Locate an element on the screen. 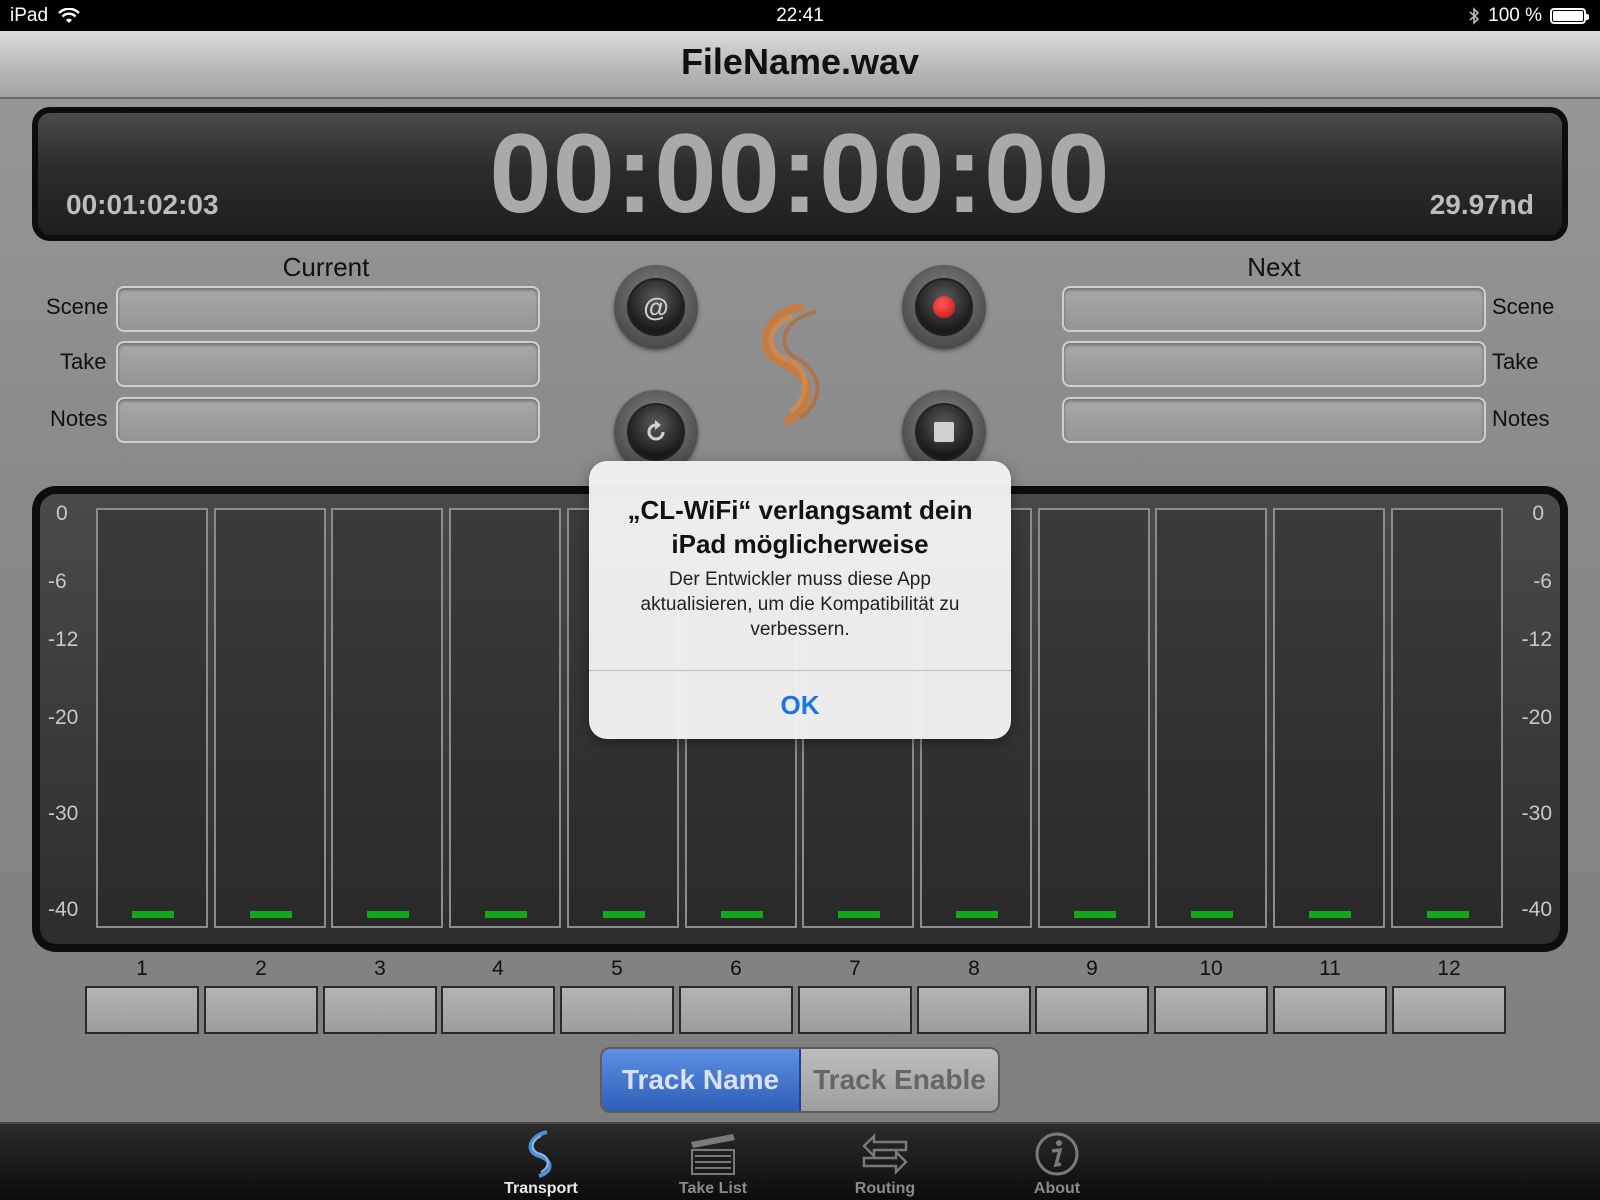 The image size is (1600, 1200). next-notes-label: Notes is located at coordinates (1521, 418).